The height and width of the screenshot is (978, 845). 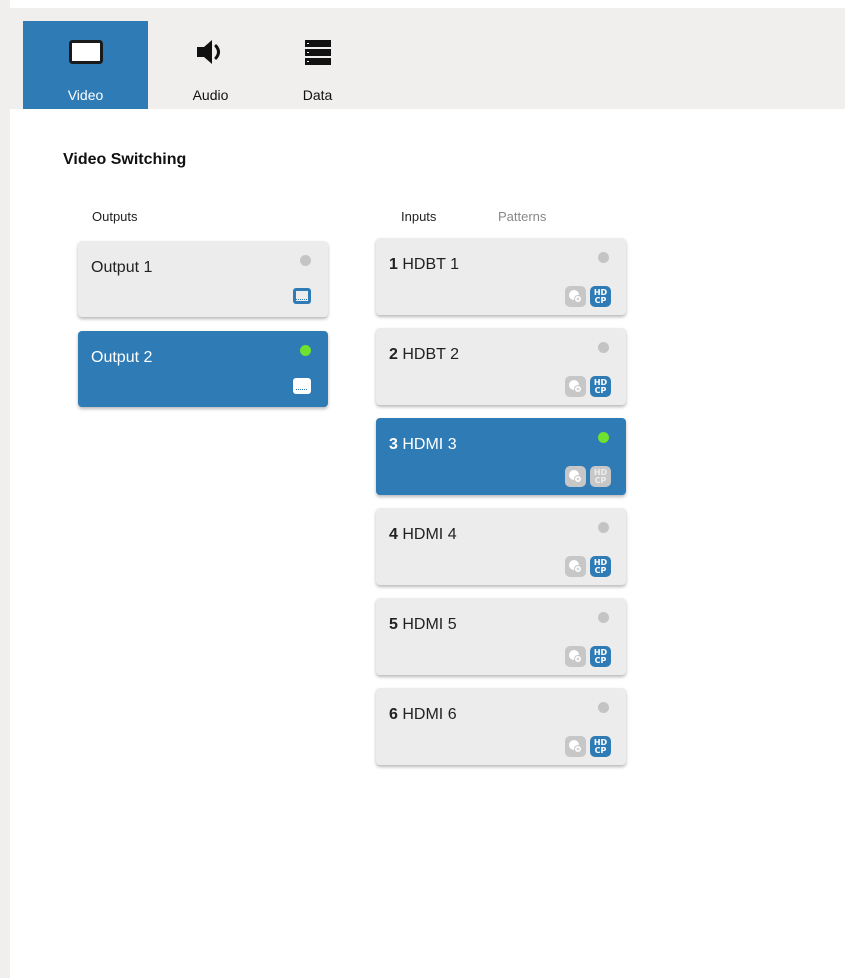 I want to click on input-label: 1 HDBT 1, so click(x=424, y=265).